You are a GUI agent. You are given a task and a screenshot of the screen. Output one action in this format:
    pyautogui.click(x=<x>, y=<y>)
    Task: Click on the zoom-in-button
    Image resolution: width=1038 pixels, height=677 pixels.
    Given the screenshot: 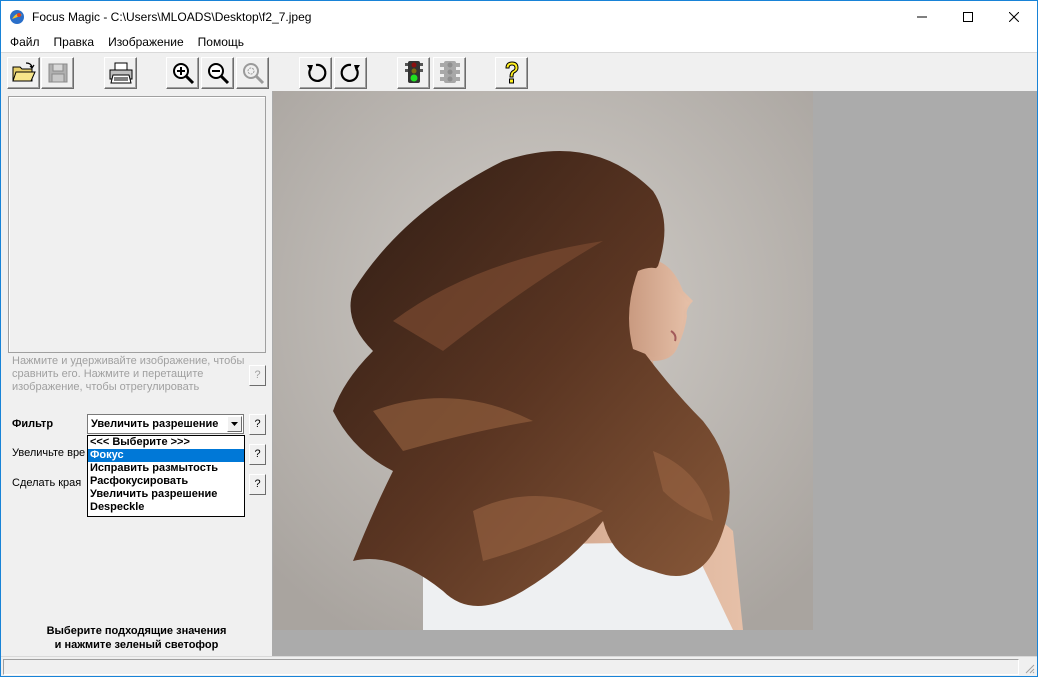 What is the action you would take?
    pyautogui.click(x=182, y=73)
    